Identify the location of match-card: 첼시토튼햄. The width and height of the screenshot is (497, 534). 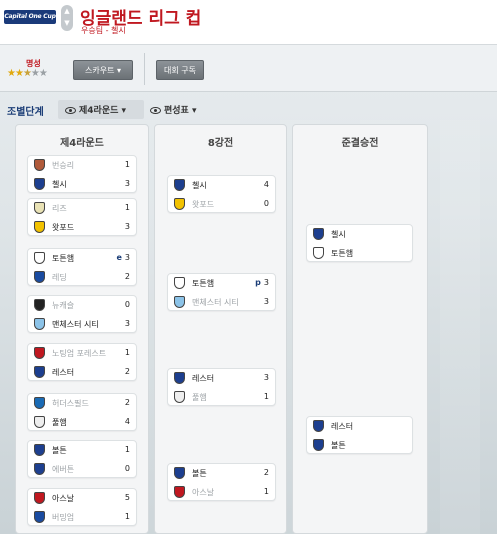
(359, 243).